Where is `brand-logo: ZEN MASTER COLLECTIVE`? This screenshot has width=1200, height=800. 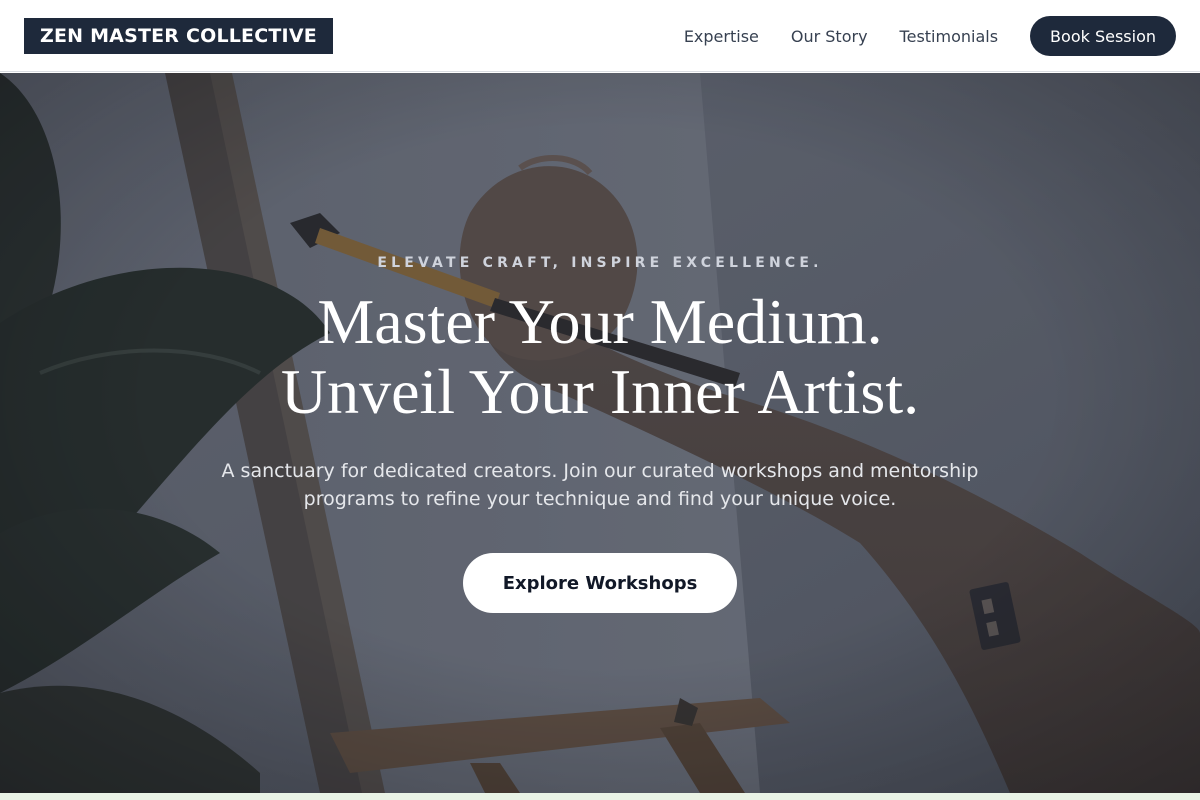
brand-logo: ZEN MASTER COLLECTIVE is located at coordinates (178, 36).